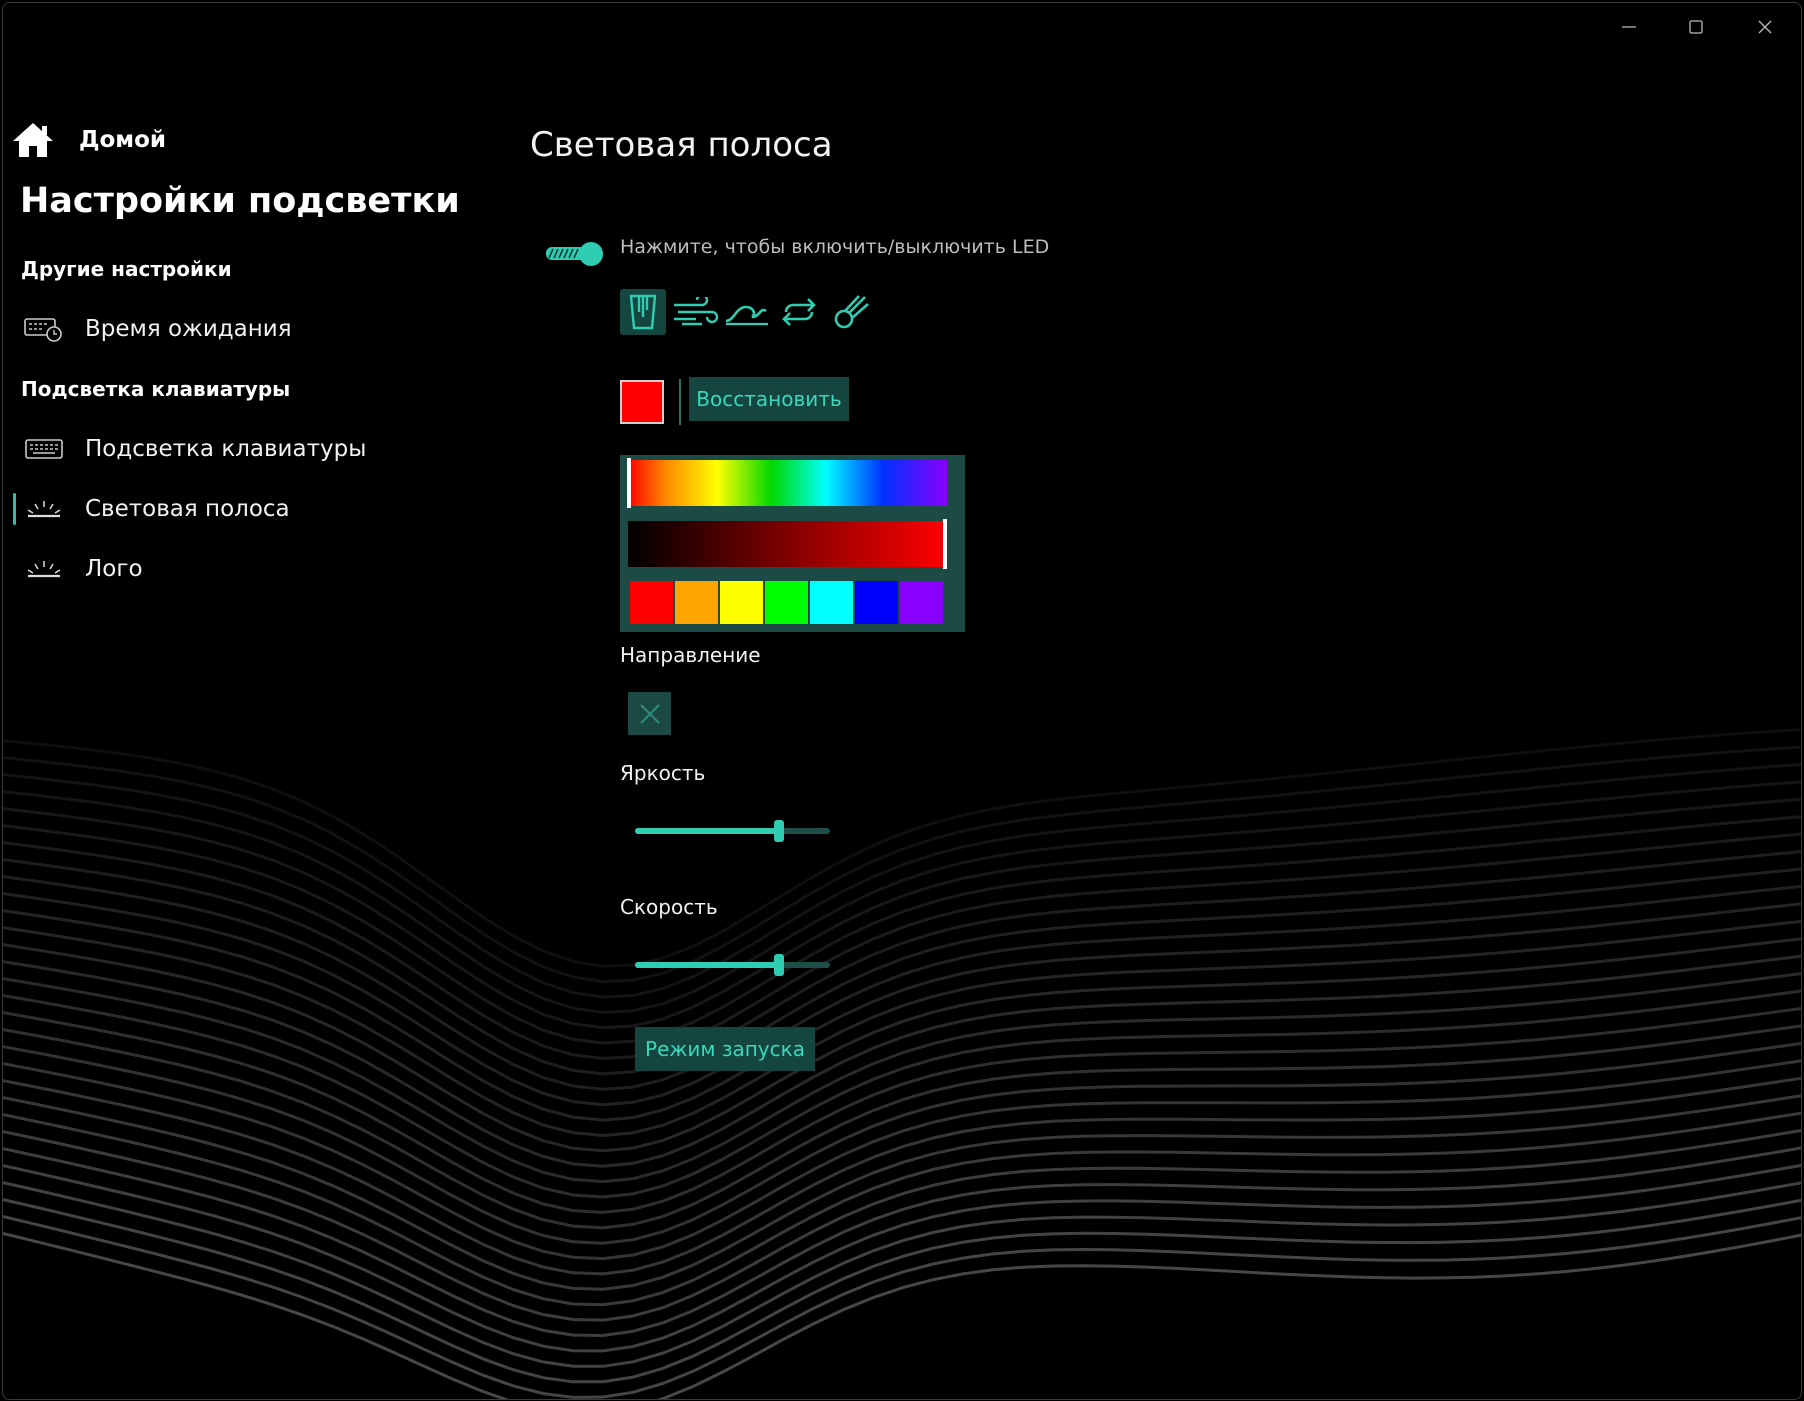 The width and height of the screenshot is (1804, 1401). I want to click on keyboard-timer-icon, so click(44, 329).